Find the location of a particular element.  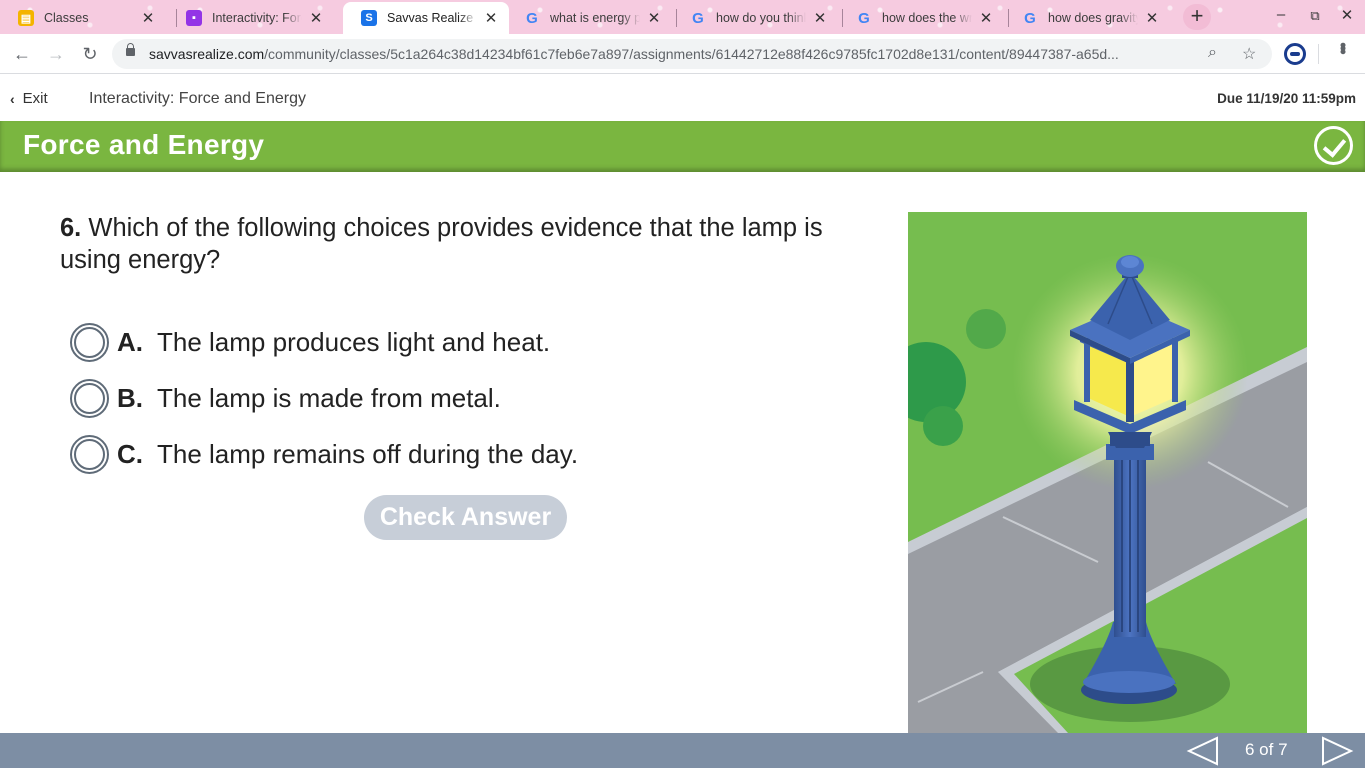

pagination-footer: 6 of 7 is located at coordinates (682, 750).